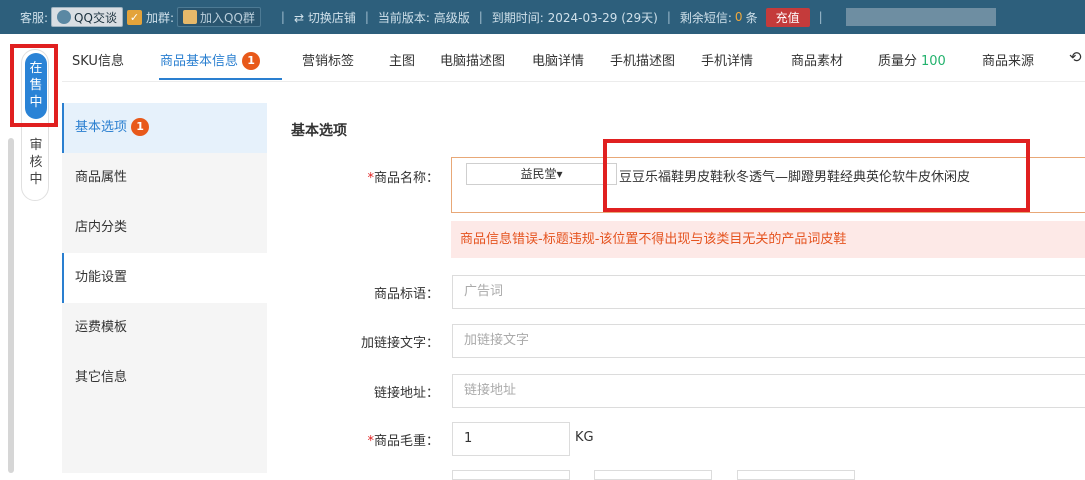 The height and width of the screenshot is (480, 1085). What do you see at coordinates (159, 17) in the screenshot?
I see `join-group-label: 加群:` at bounding box center [159, 17].